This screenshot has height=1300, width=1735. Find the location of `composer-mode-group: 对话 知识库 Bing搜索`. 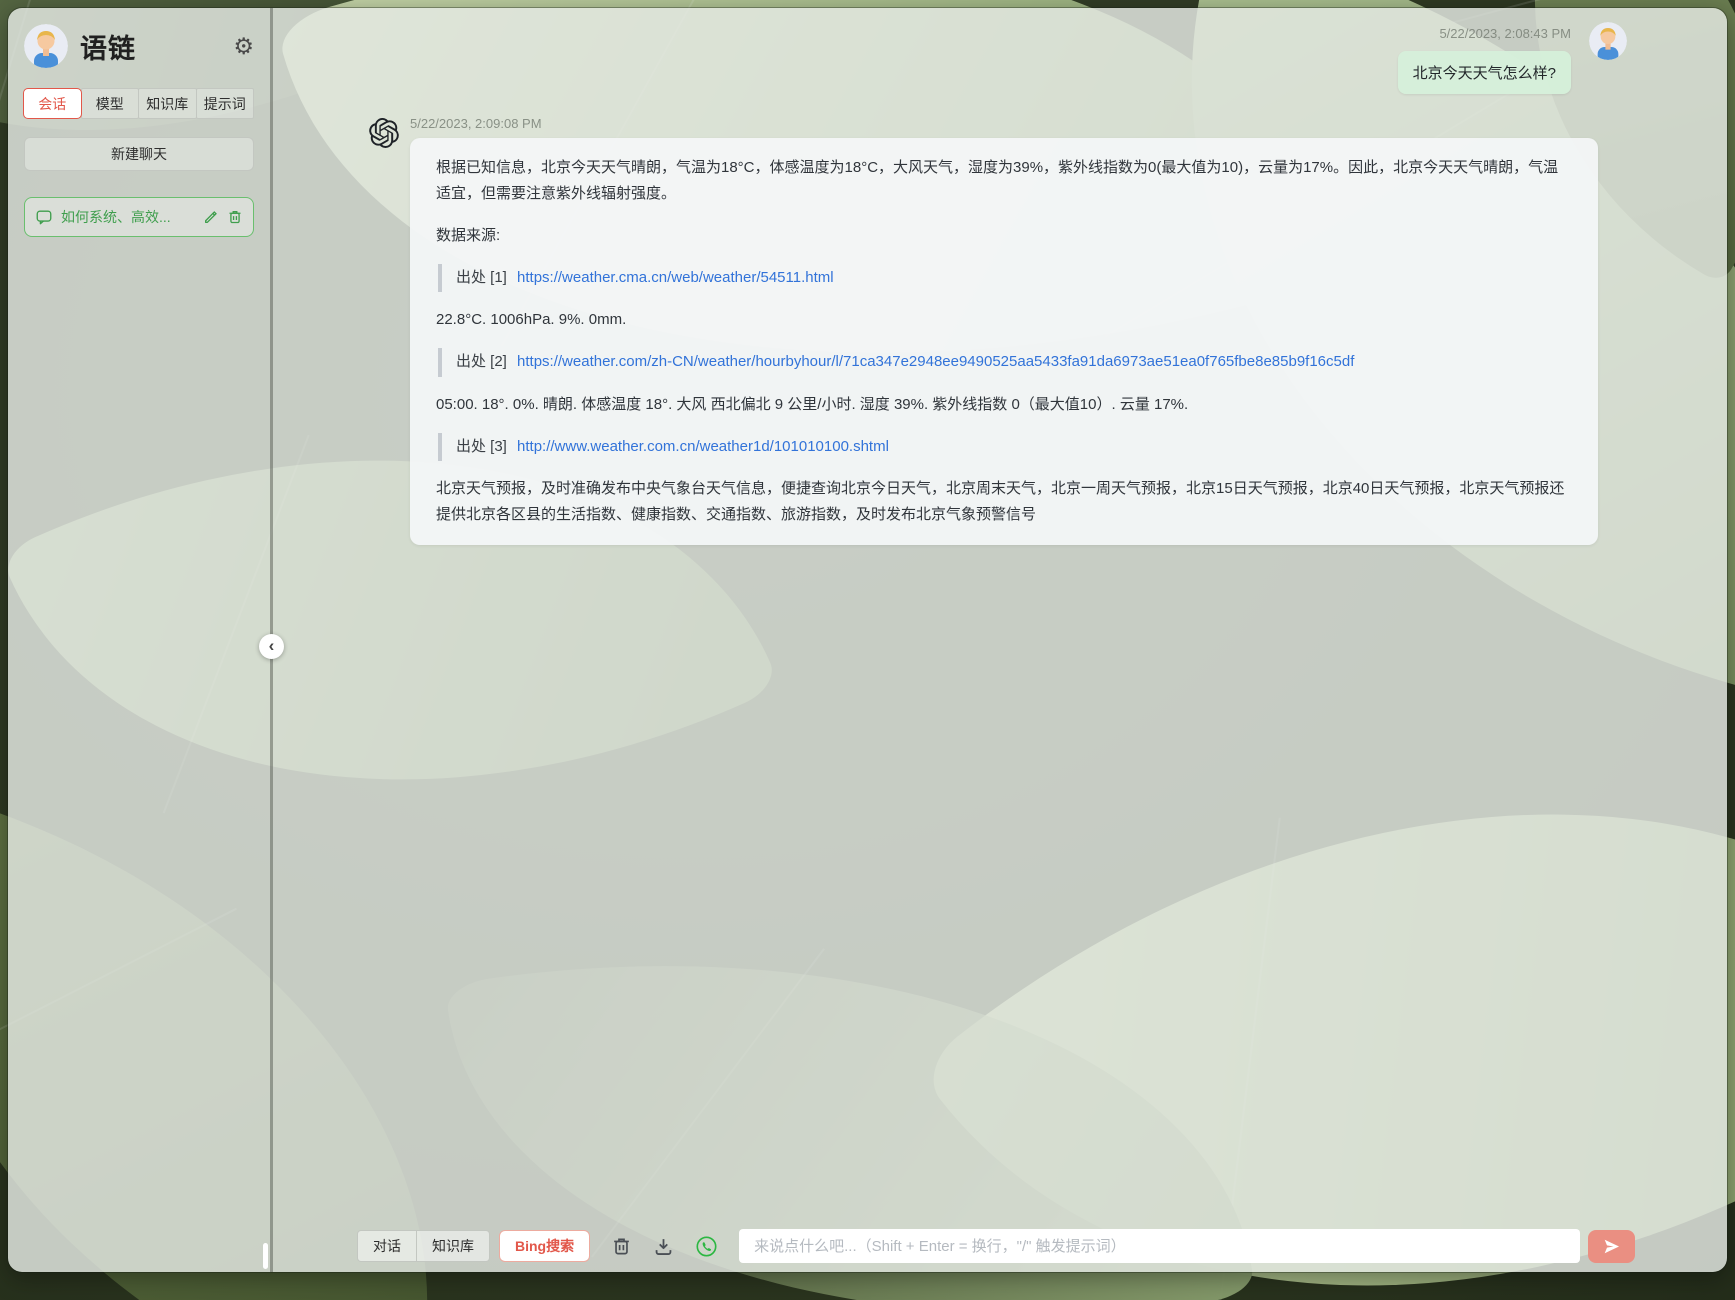

composer-mode-group: 对话 知识库 Bing搜索 is located at coordinates (474, 1246).